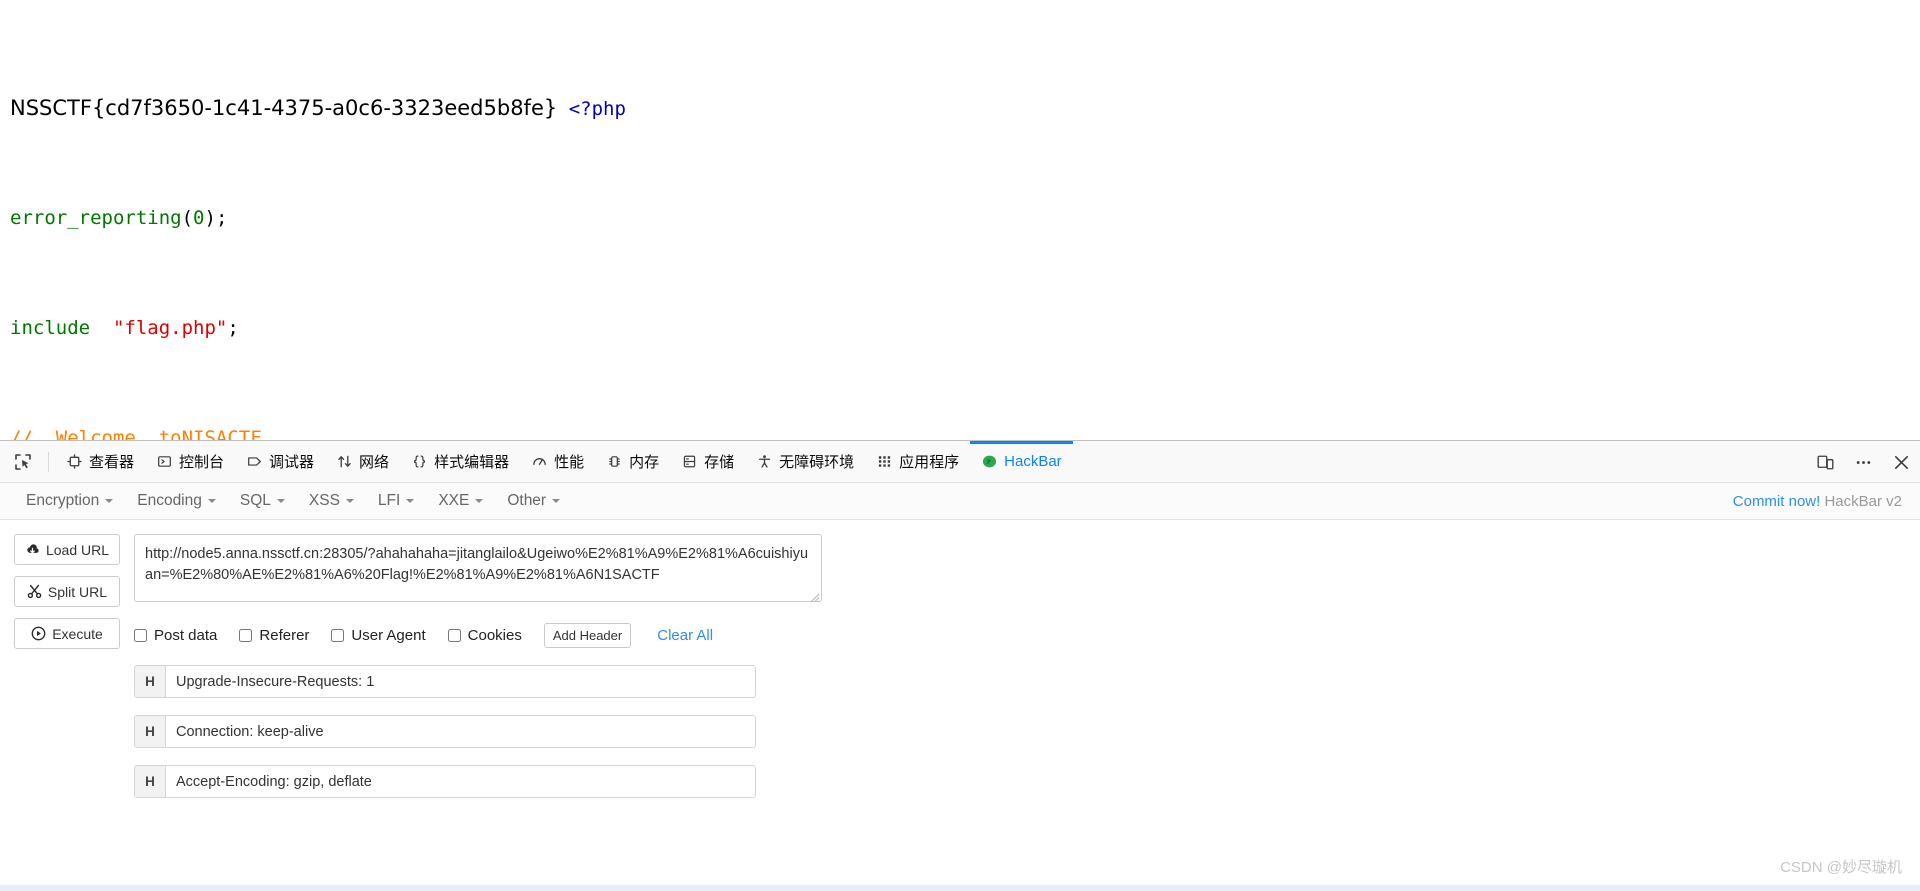  I want to click on tab-debugger: 调试器, so click(280, 462).